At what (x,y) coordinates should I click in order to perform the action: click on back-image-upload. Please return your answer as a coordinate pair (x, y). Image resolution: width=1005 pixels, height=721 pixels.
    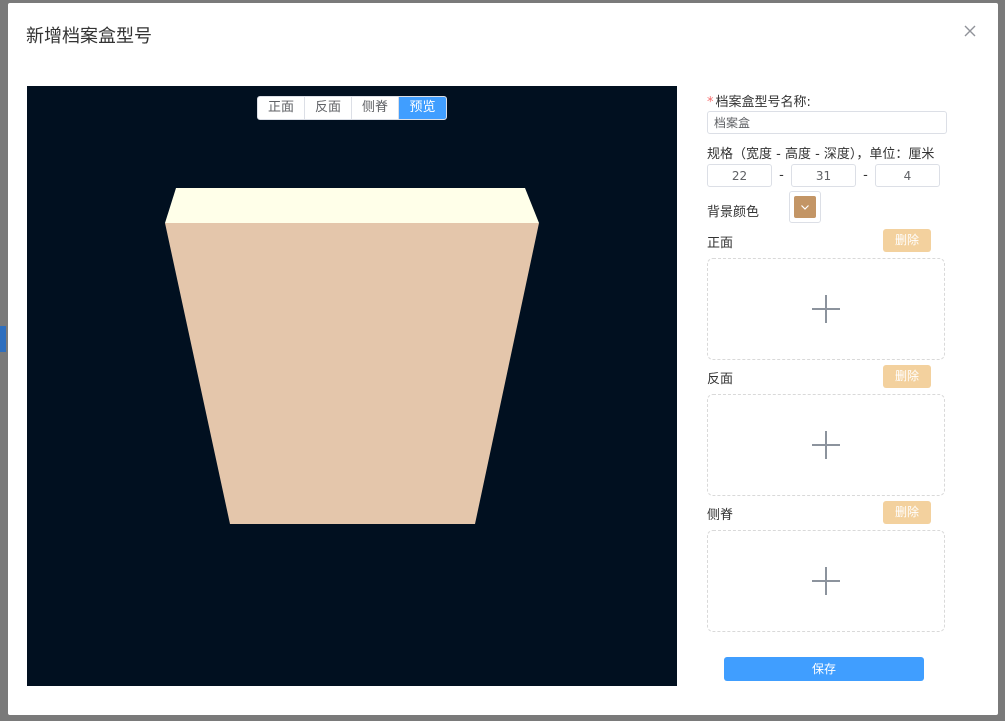
    Looking at the image, I should click on (826, 445).